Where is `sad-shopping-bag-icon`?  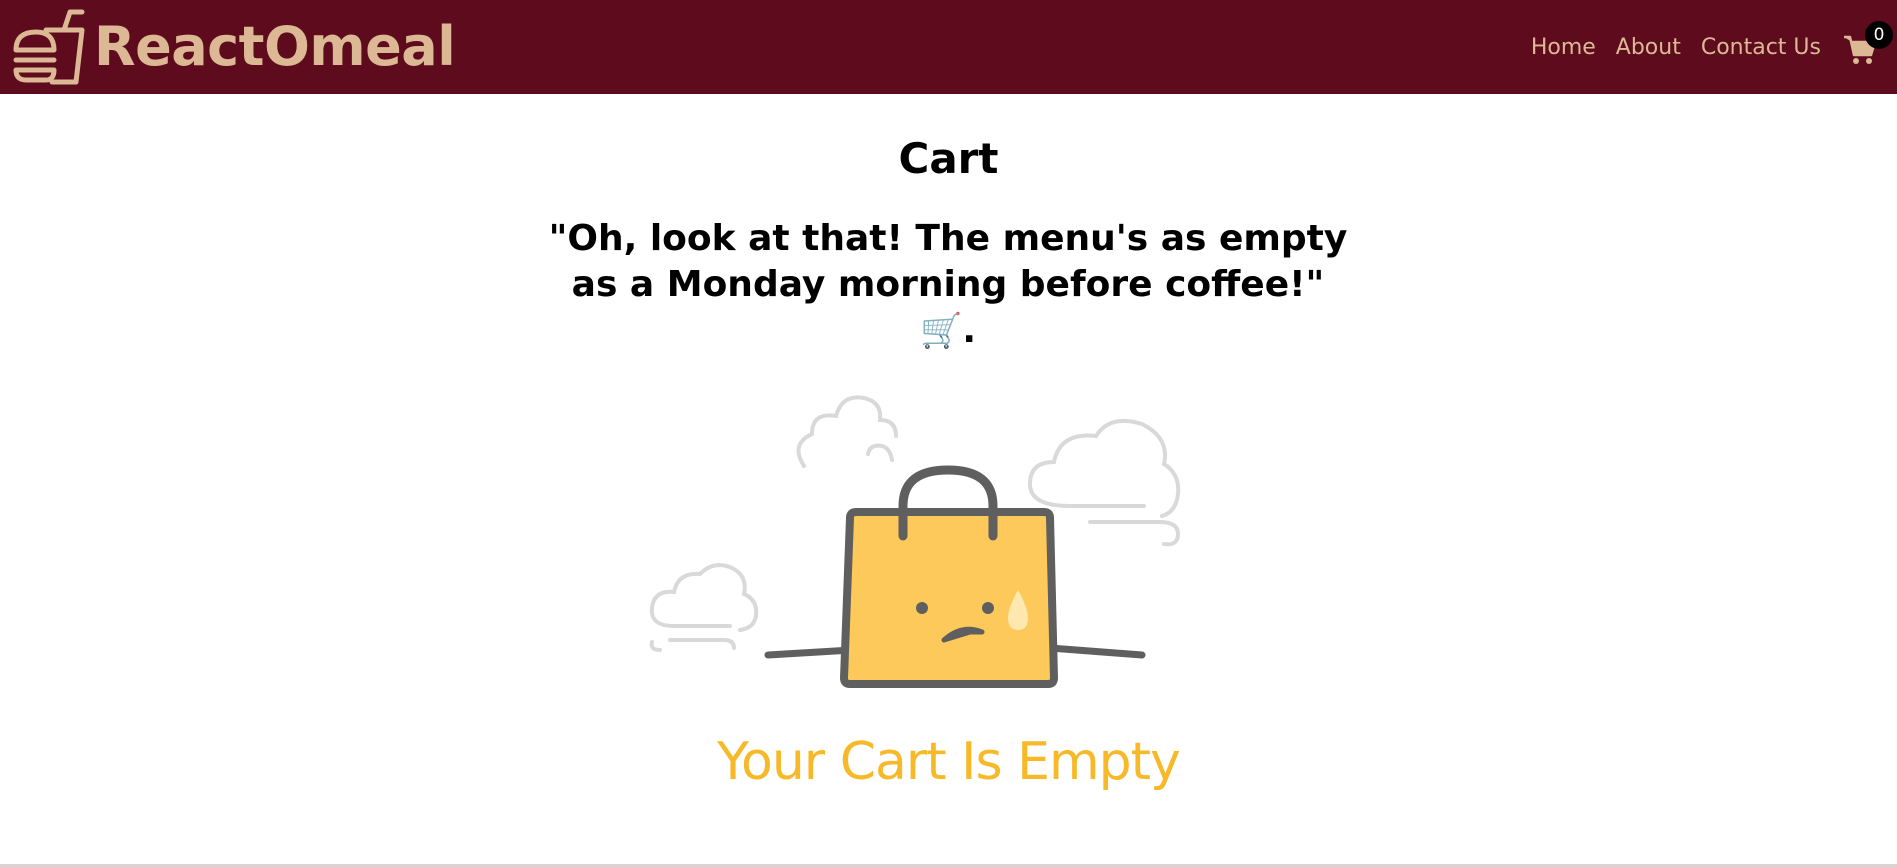
sad-shopping-bag-icon is located at coordinates (915, 541).